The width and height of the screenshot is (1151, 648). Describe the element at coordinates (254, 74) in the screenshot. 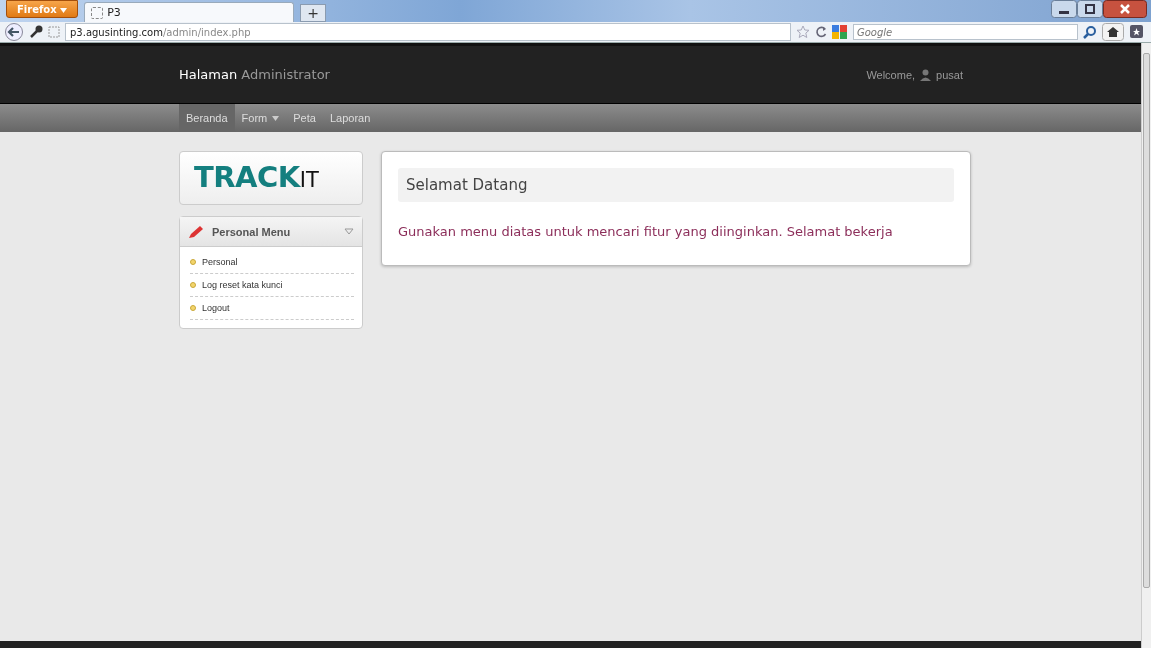

I see `site-title: Halaman Administrator` at that location.